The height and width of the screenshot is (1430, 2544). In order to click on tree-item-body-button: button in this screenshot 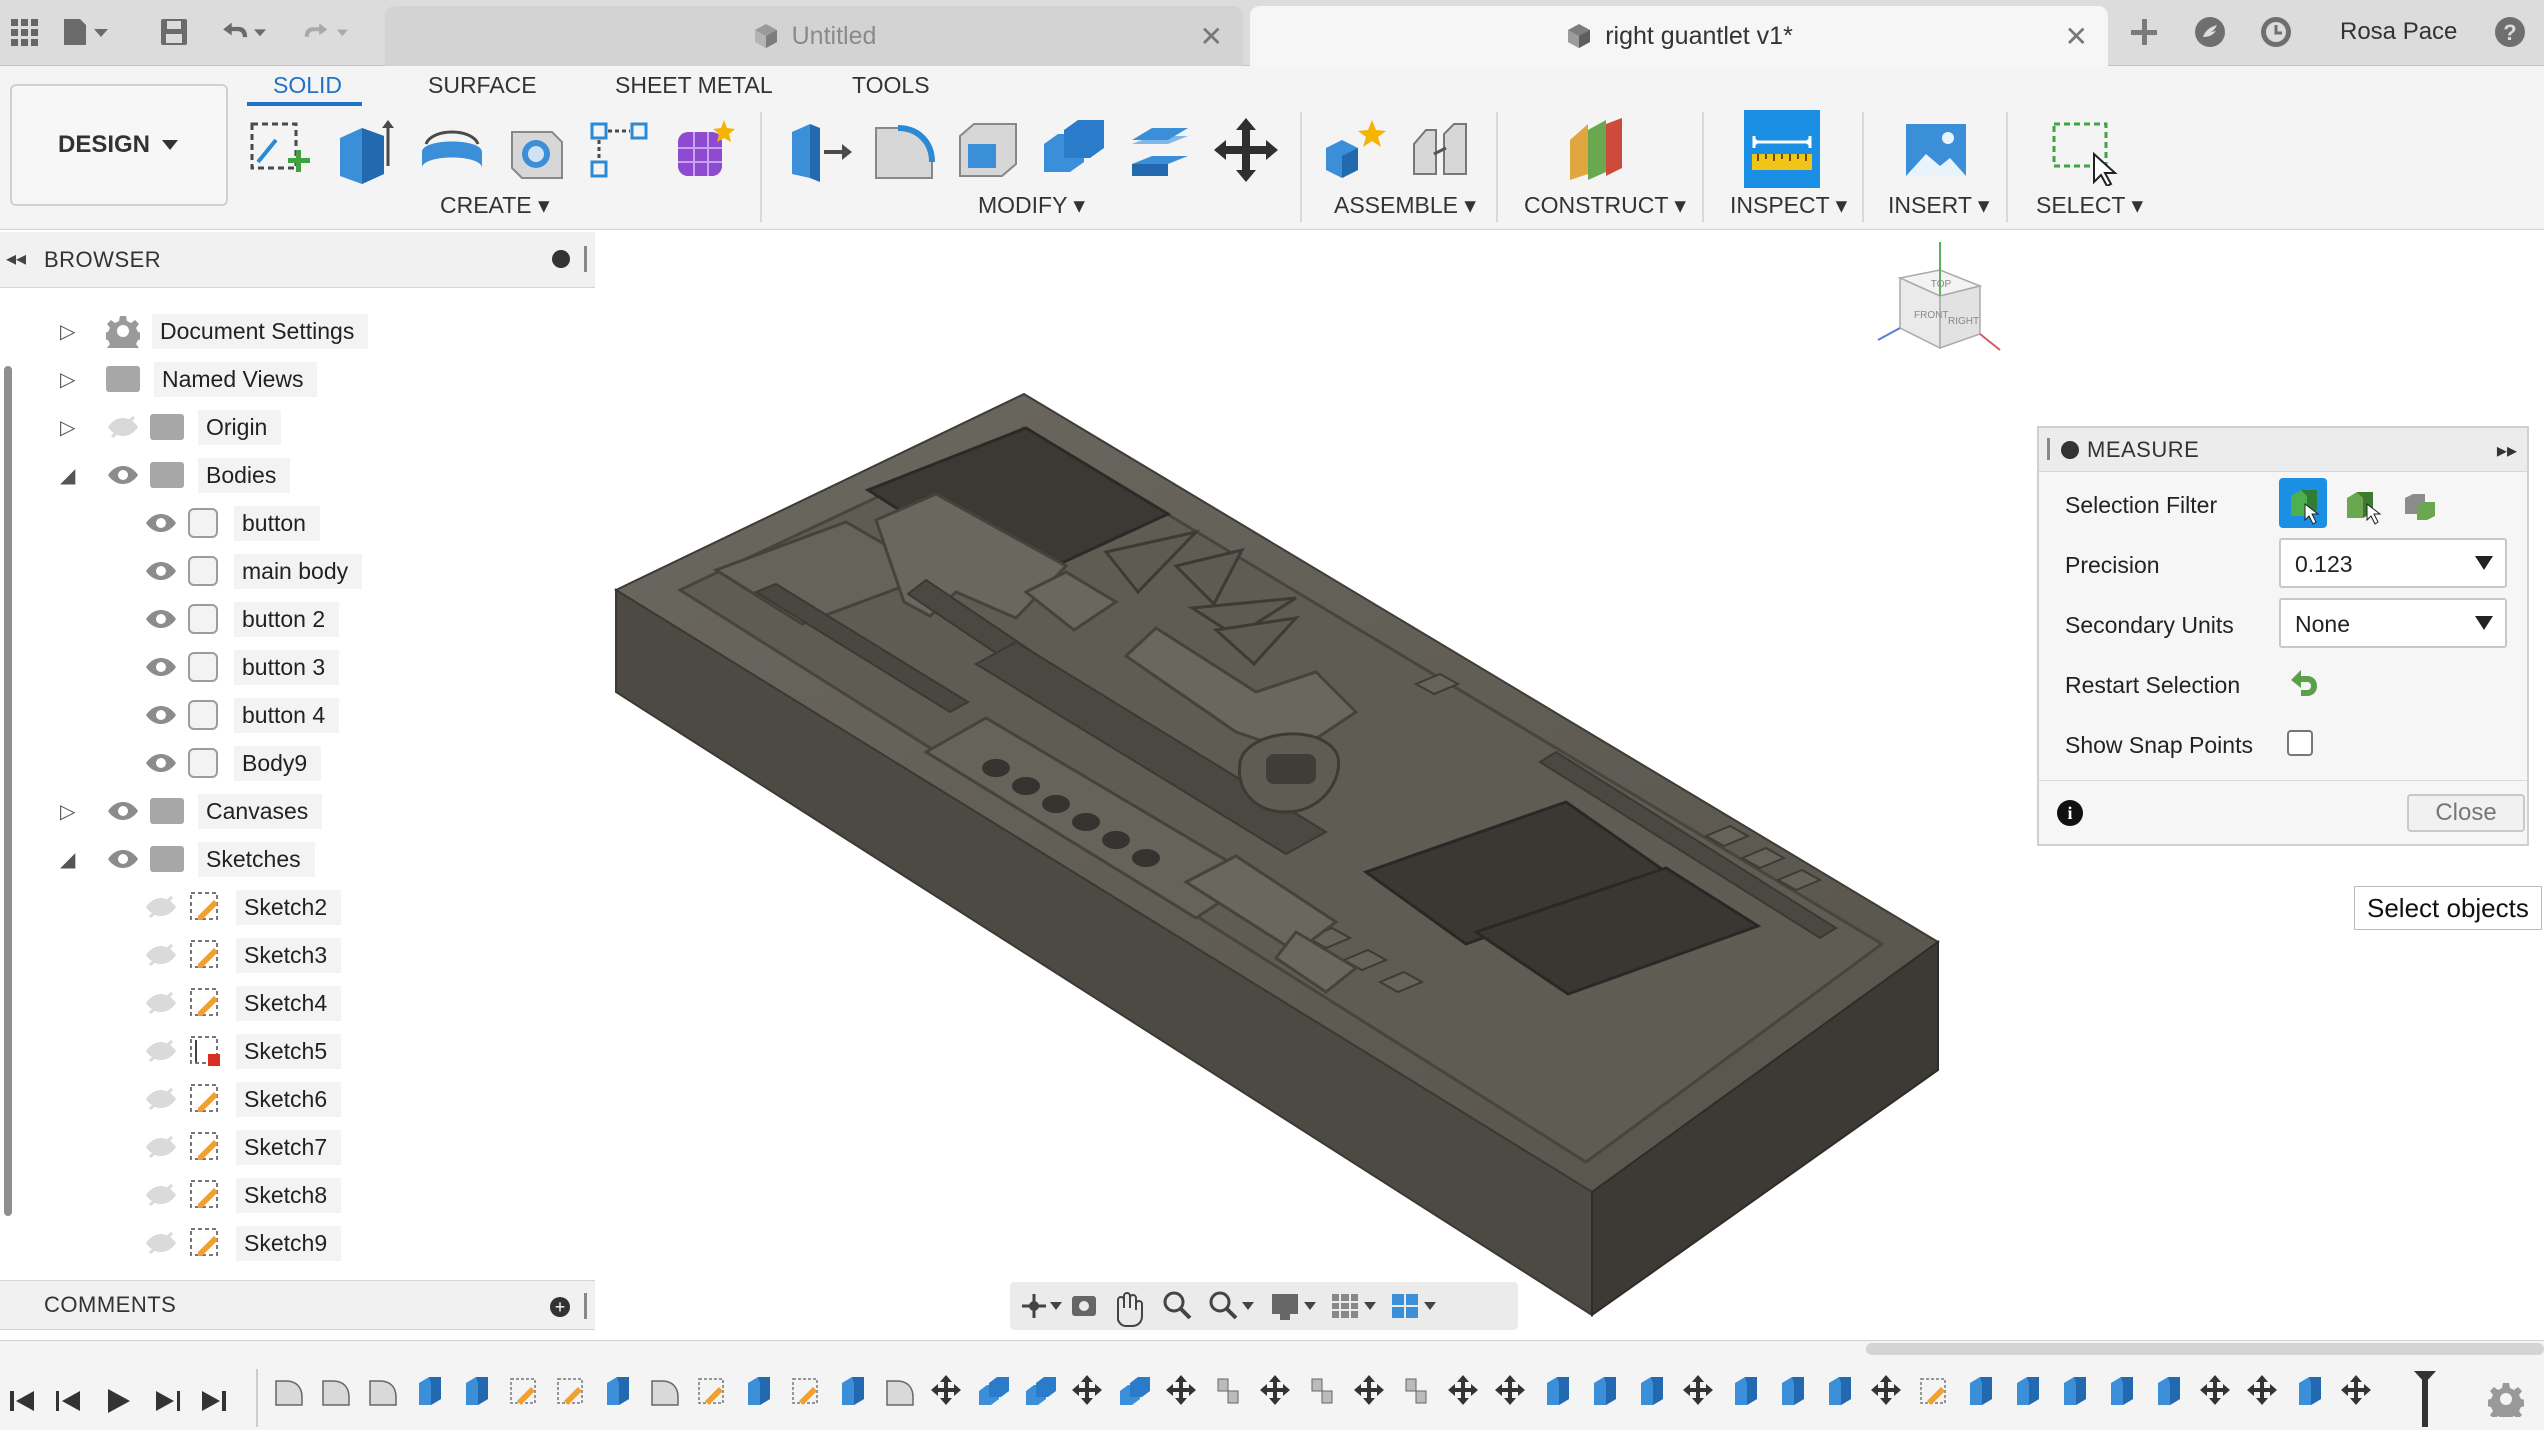, I will do `click(232, 523)`.